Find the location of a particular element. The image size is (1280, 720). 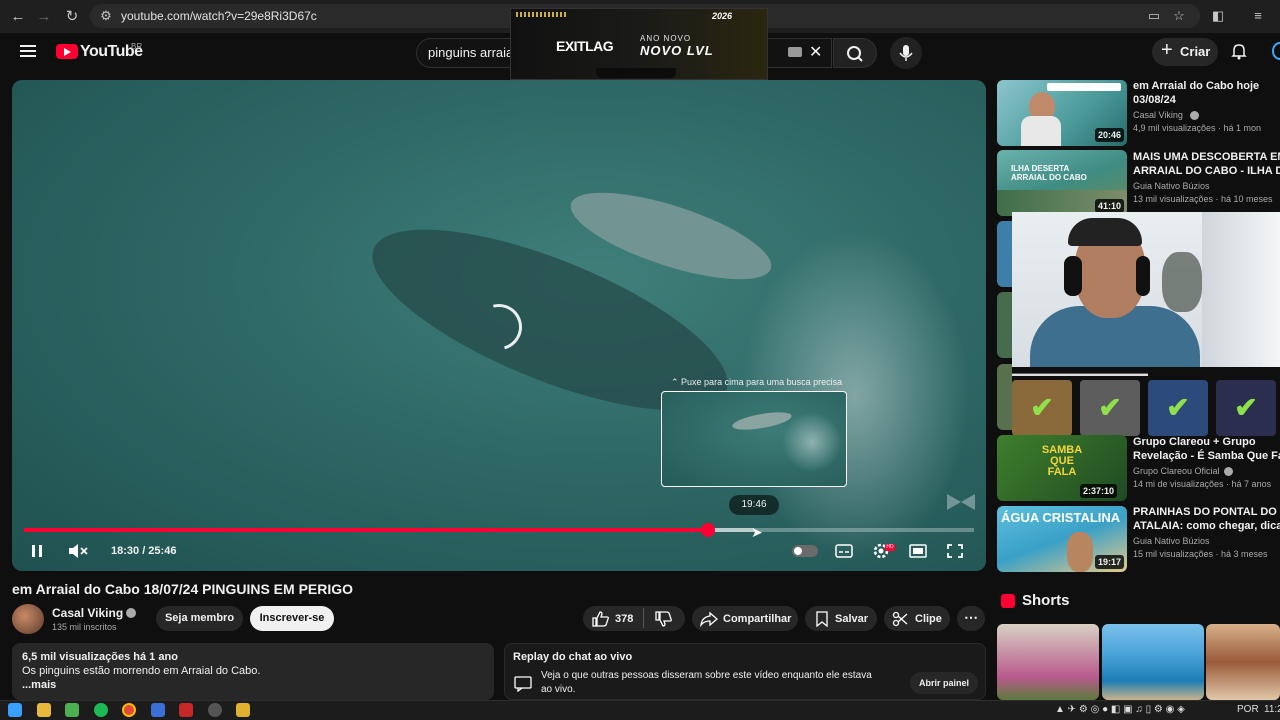

theater-mode-icon is located at coordinates (918, 551).